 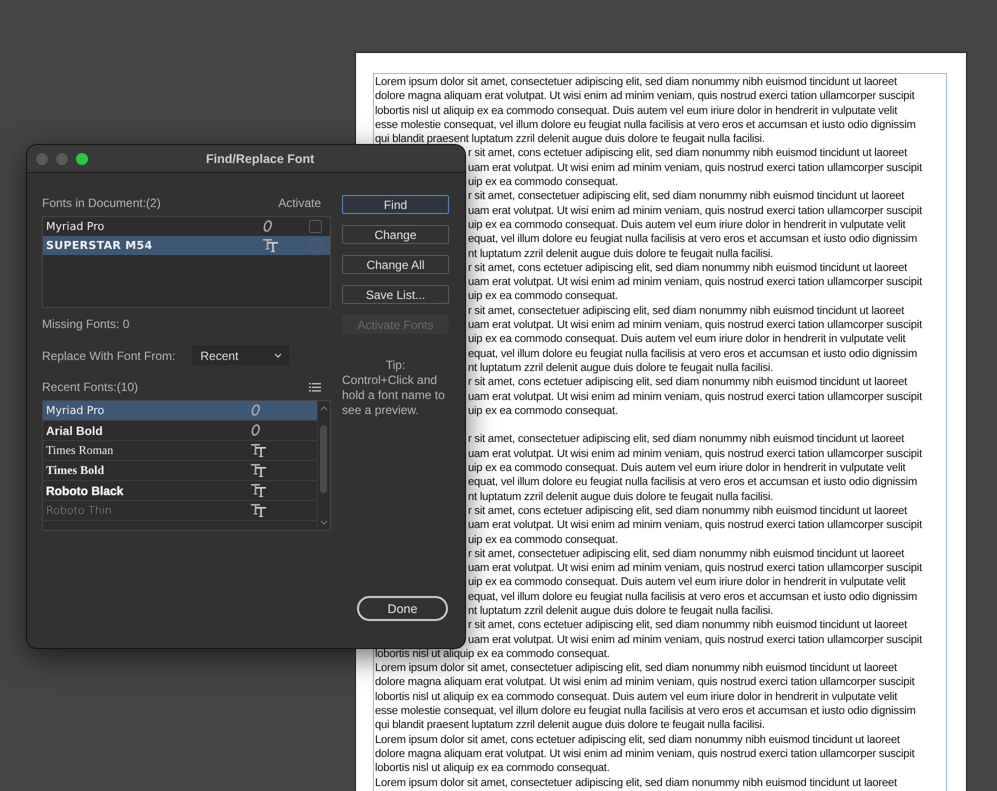 What do you see at coordinates (315, 387) in the screenshot?
I see `list-icon` at bounding box center [315, 387].